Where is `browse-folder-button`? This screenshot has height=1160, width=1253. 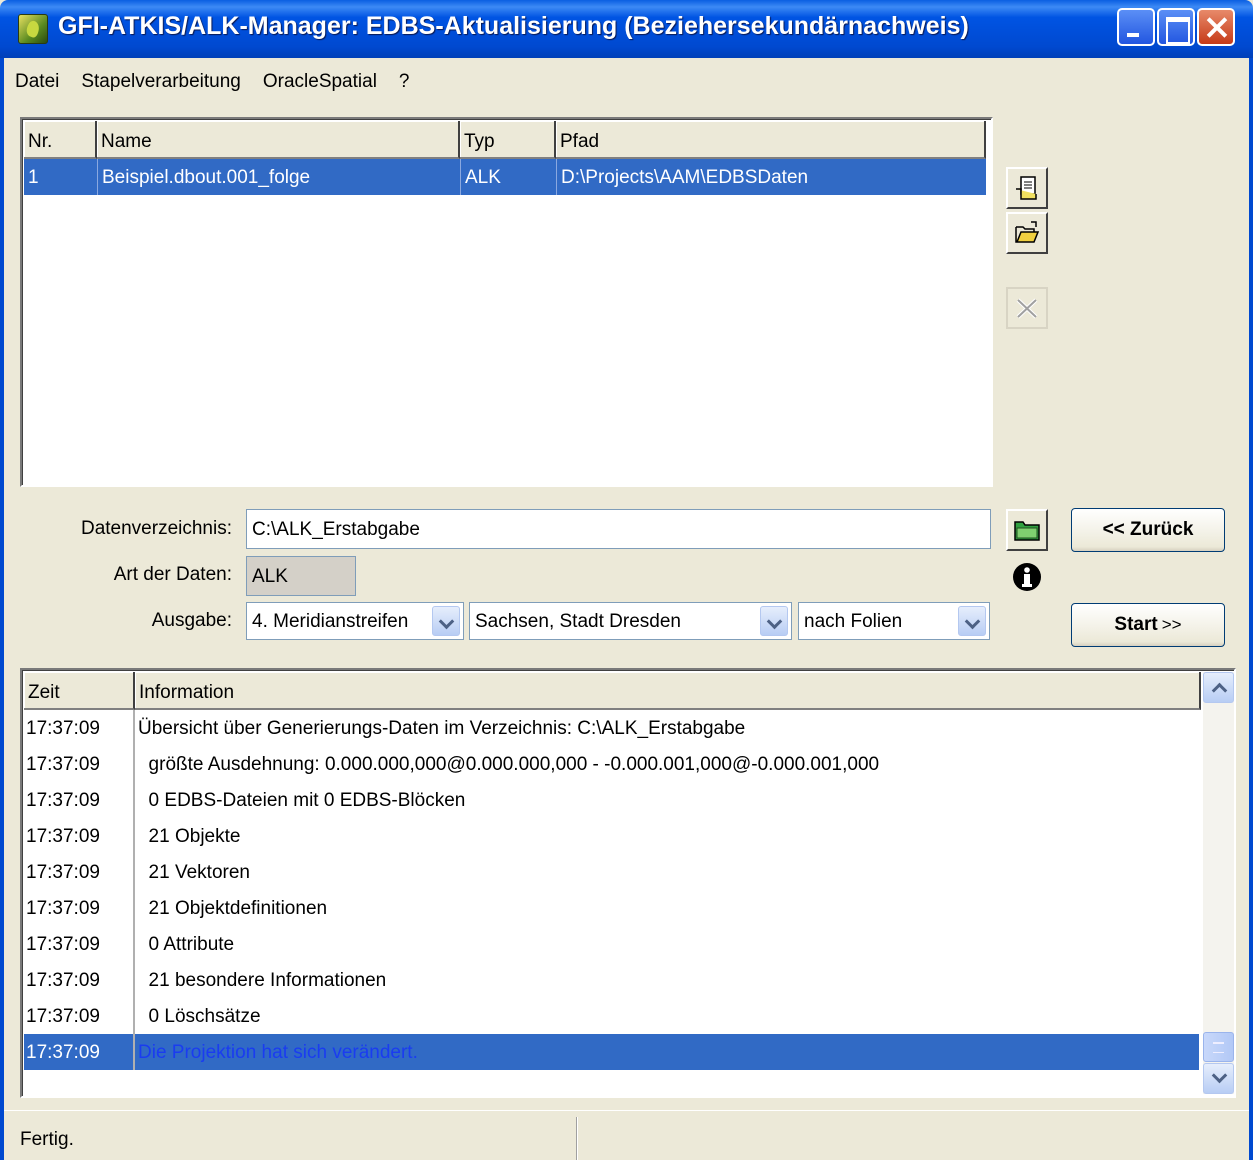
browse-folder-button is located at coordinates (1027, 530).